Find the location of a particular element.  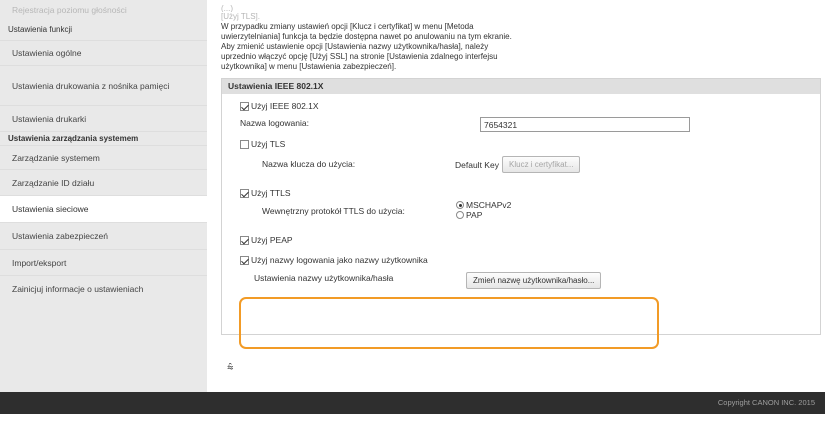

sidebar-item-memory-print-settings: Ustawienia drukowania z nośnika pamięci is located at coordinates (103, 85).